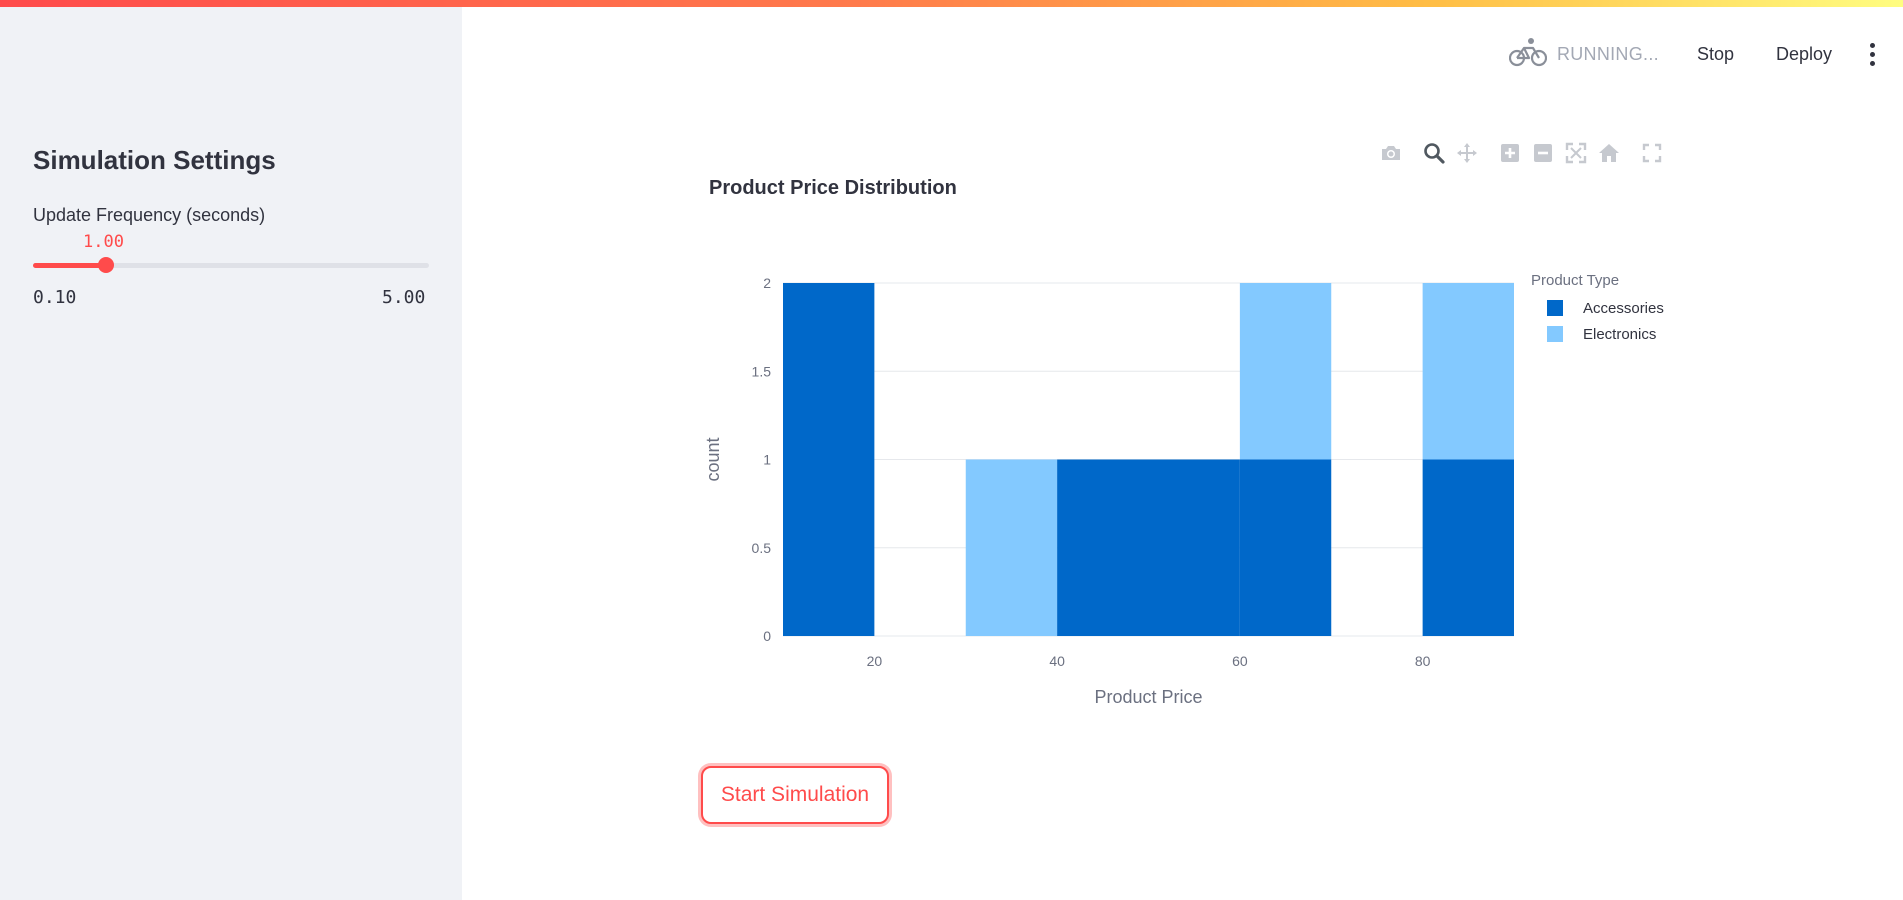 The image size is (1903, 900). I want to click on x-tick-label: 20, so click(875, 661).